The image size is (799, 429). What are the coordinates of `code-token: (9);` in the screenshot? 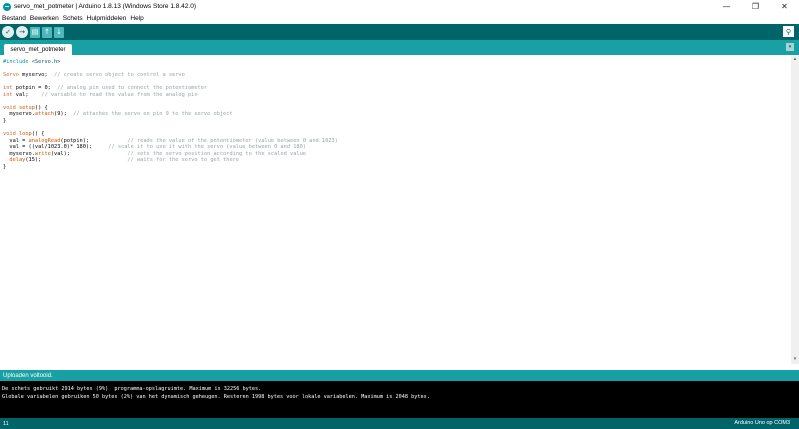 It's located at (64, 114).